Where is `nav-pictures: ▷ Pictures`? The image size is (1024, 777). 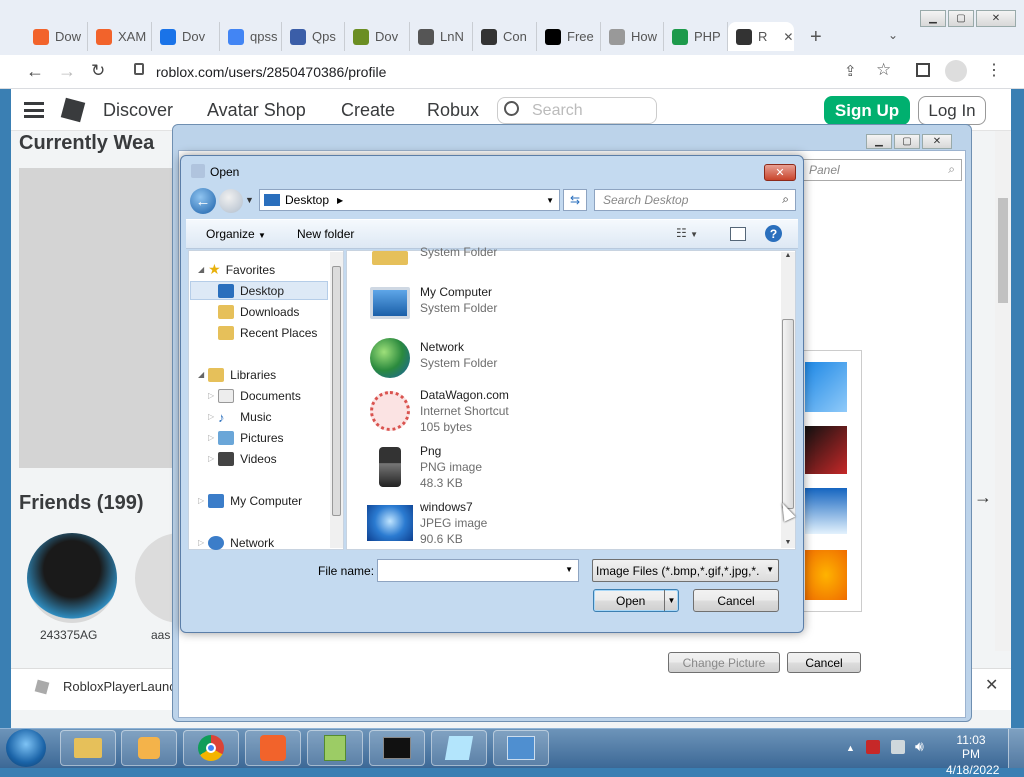 nav-pictures: ▷ Pictures is located at coordinates (246, 437).